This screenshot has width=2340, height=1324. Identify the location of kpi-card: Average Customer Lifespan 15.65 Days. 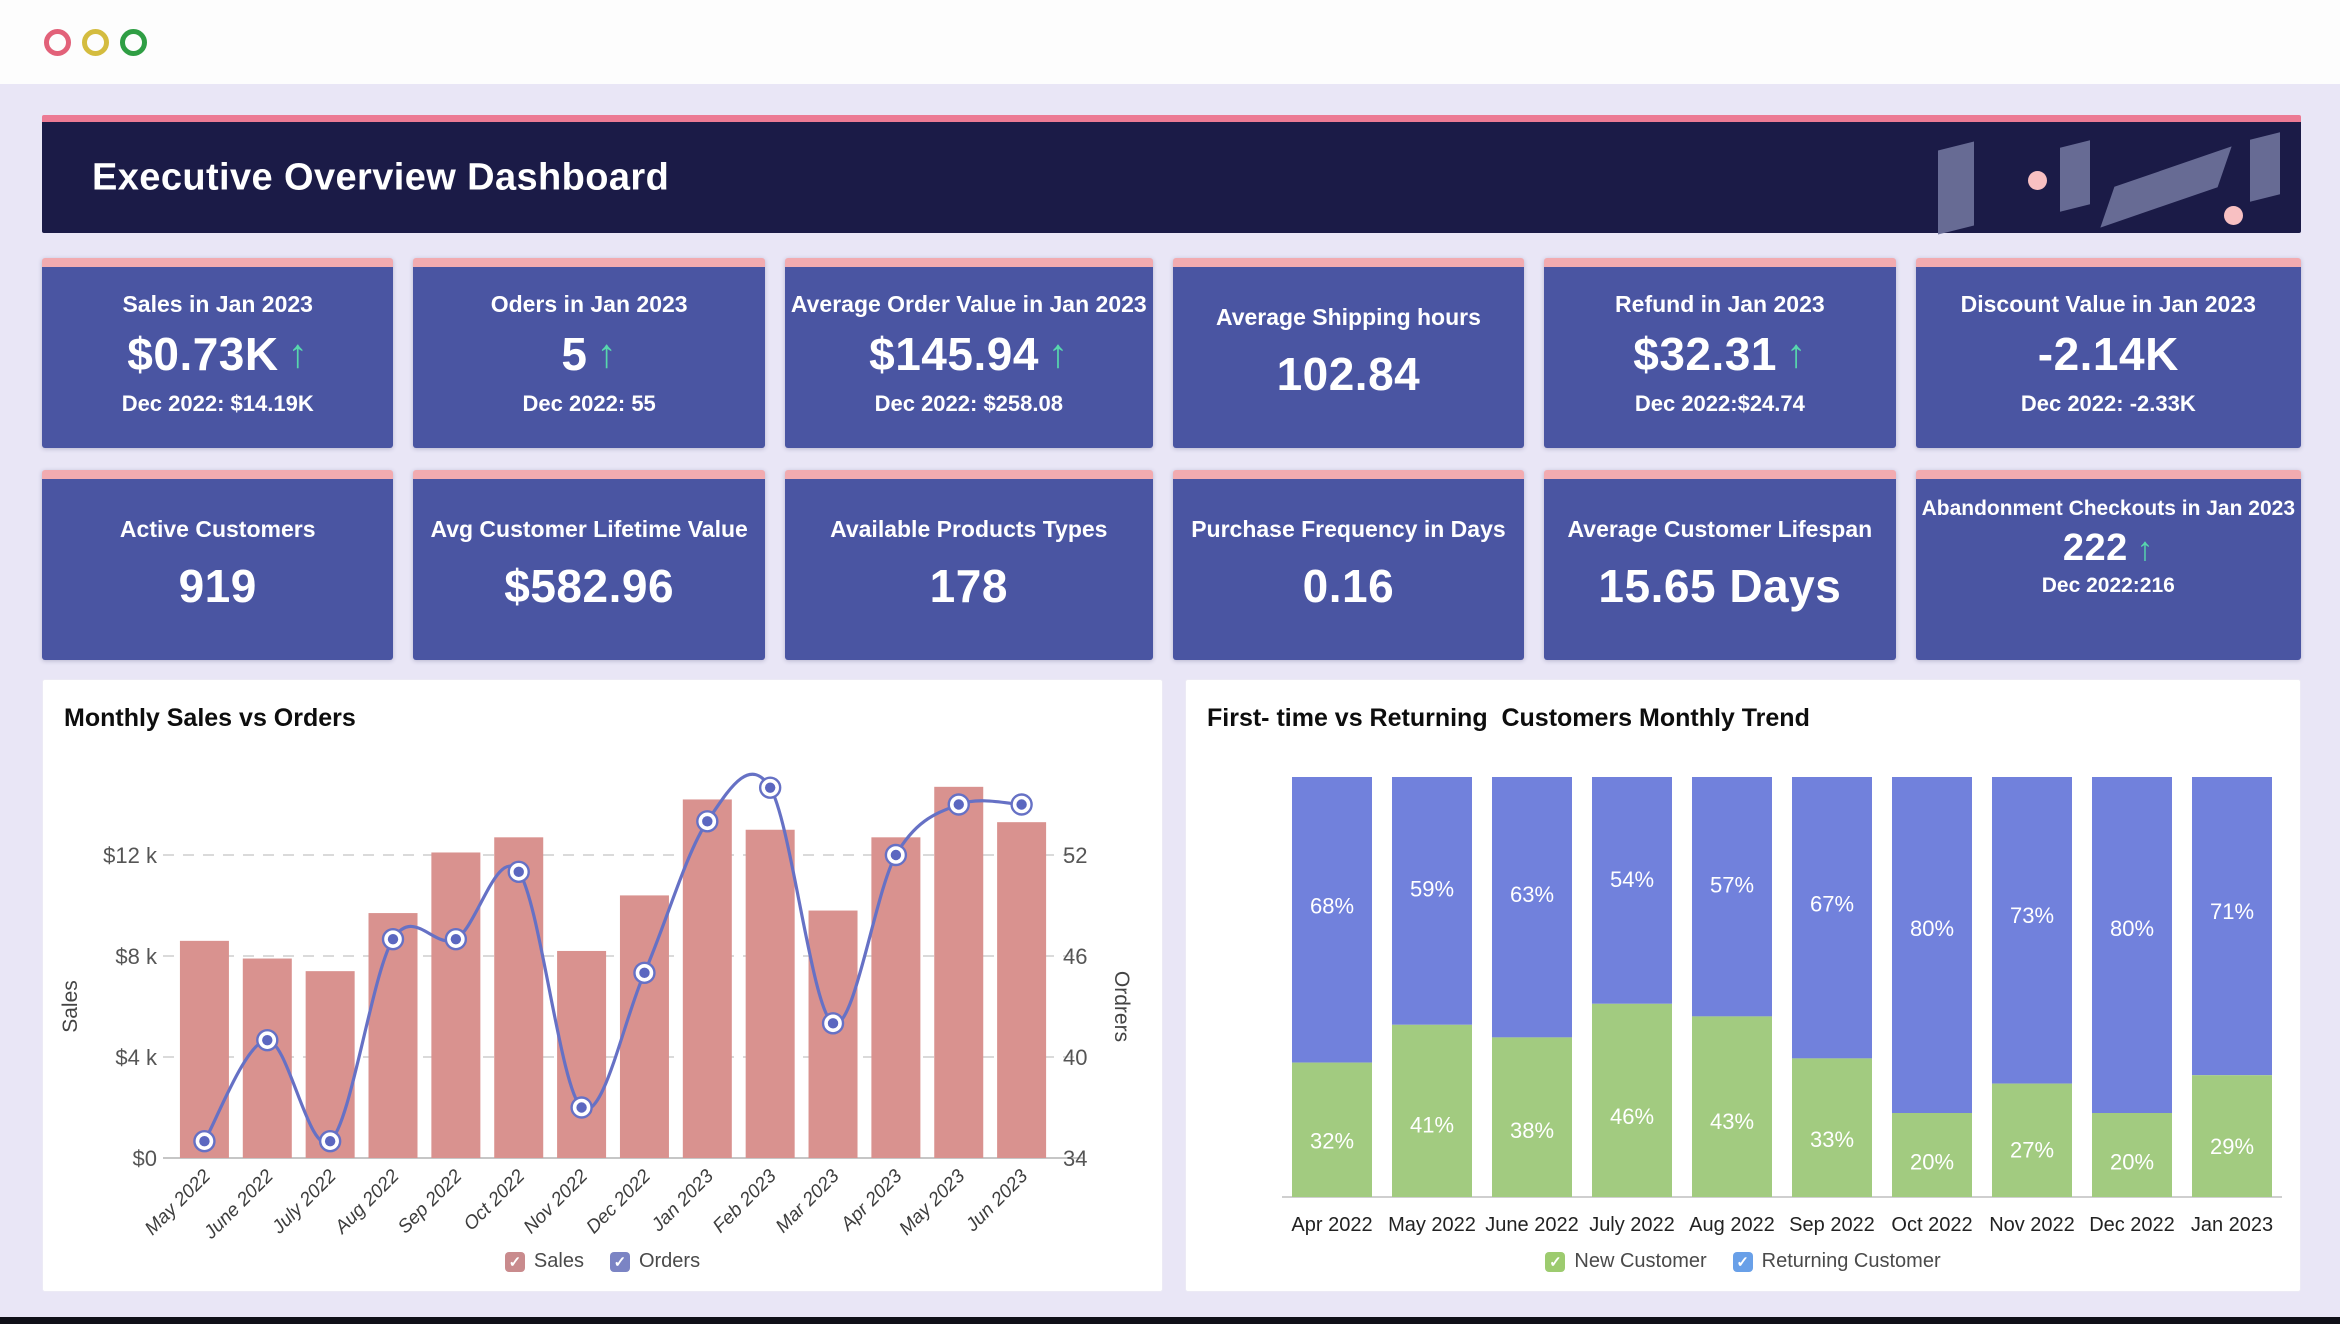
(1720, 565).